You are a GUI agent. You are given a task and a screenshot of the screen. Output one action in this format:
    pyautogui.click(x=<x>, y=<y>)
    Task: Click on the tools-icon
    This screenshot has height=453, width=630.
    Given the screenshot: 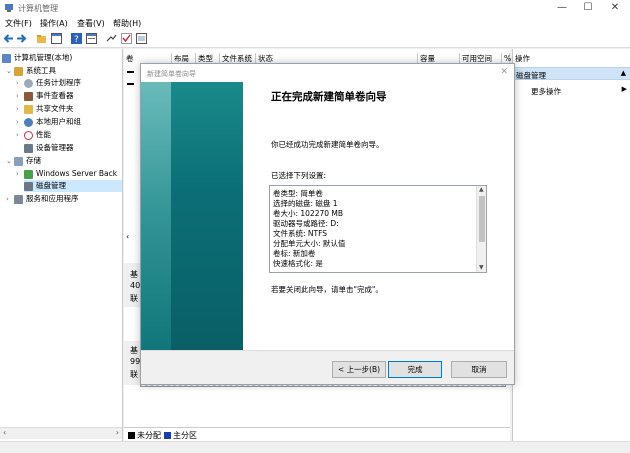 What is the action you would take?
    pyautogui.click(x=18, y=71)
    